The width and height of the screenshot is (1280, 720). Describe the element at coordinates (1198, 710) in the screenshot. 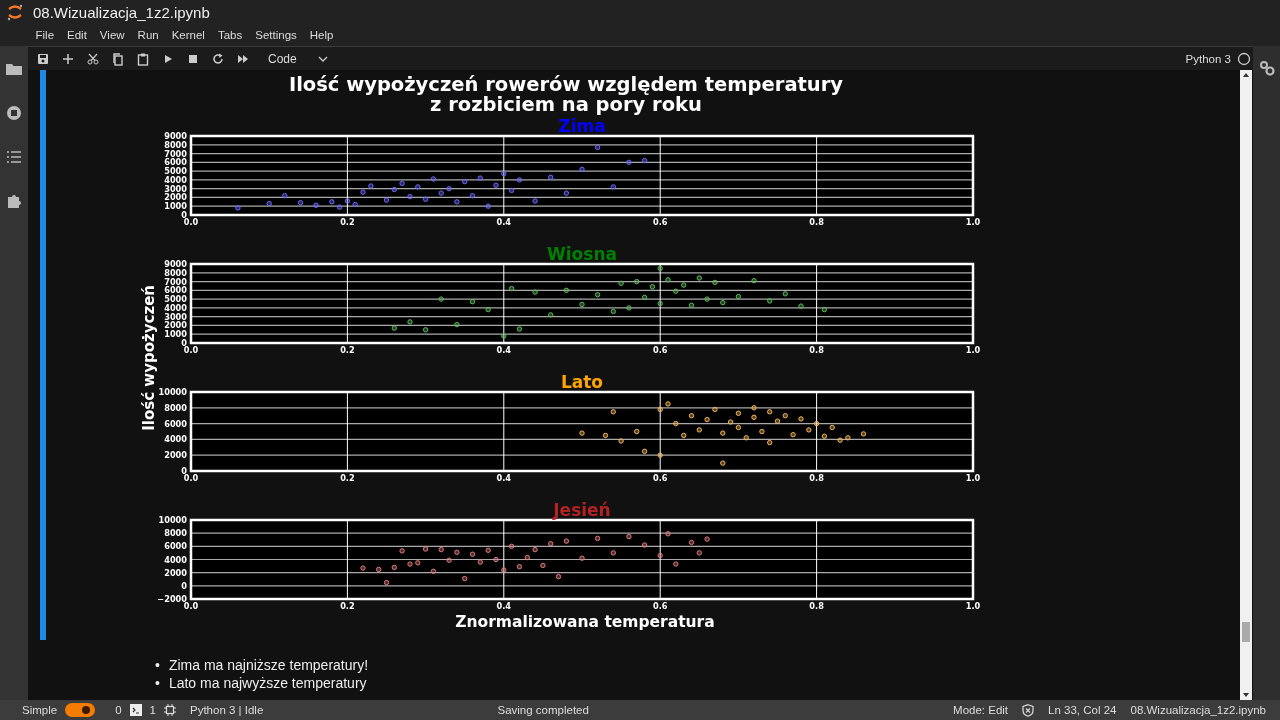

I see `file-name: 08.Wizualizacja_1z2.ipynb` at that location.